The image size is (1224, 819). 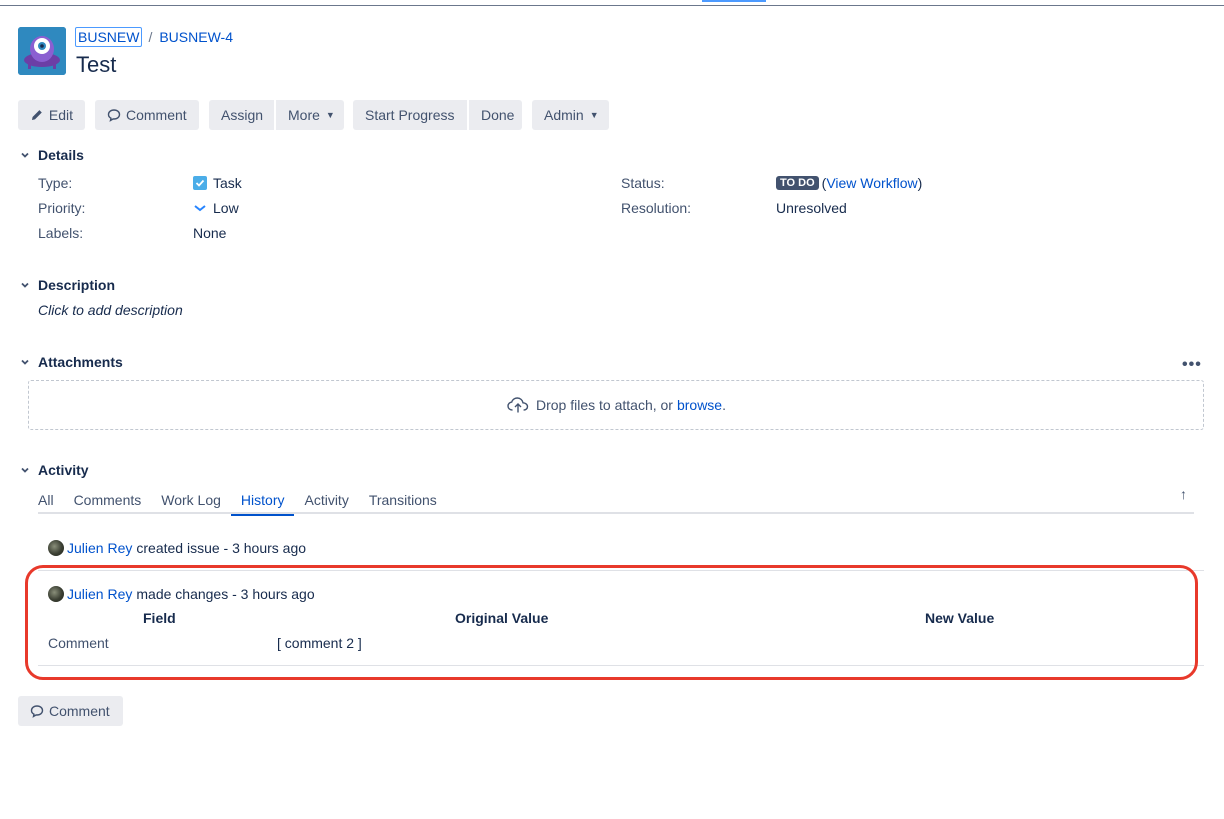 I want to click on details-heading: Details, so click(x=61, y=155).